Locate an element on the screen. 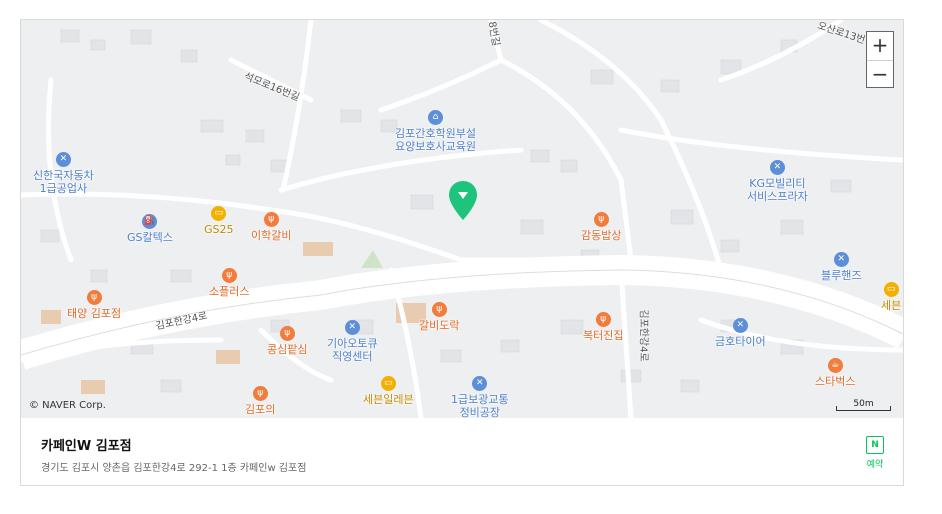 The width and height of the screenshot is (942, 514). poi-kongsim-patsim: ψ 콩심팥심 is located at coordinates (287, 341).